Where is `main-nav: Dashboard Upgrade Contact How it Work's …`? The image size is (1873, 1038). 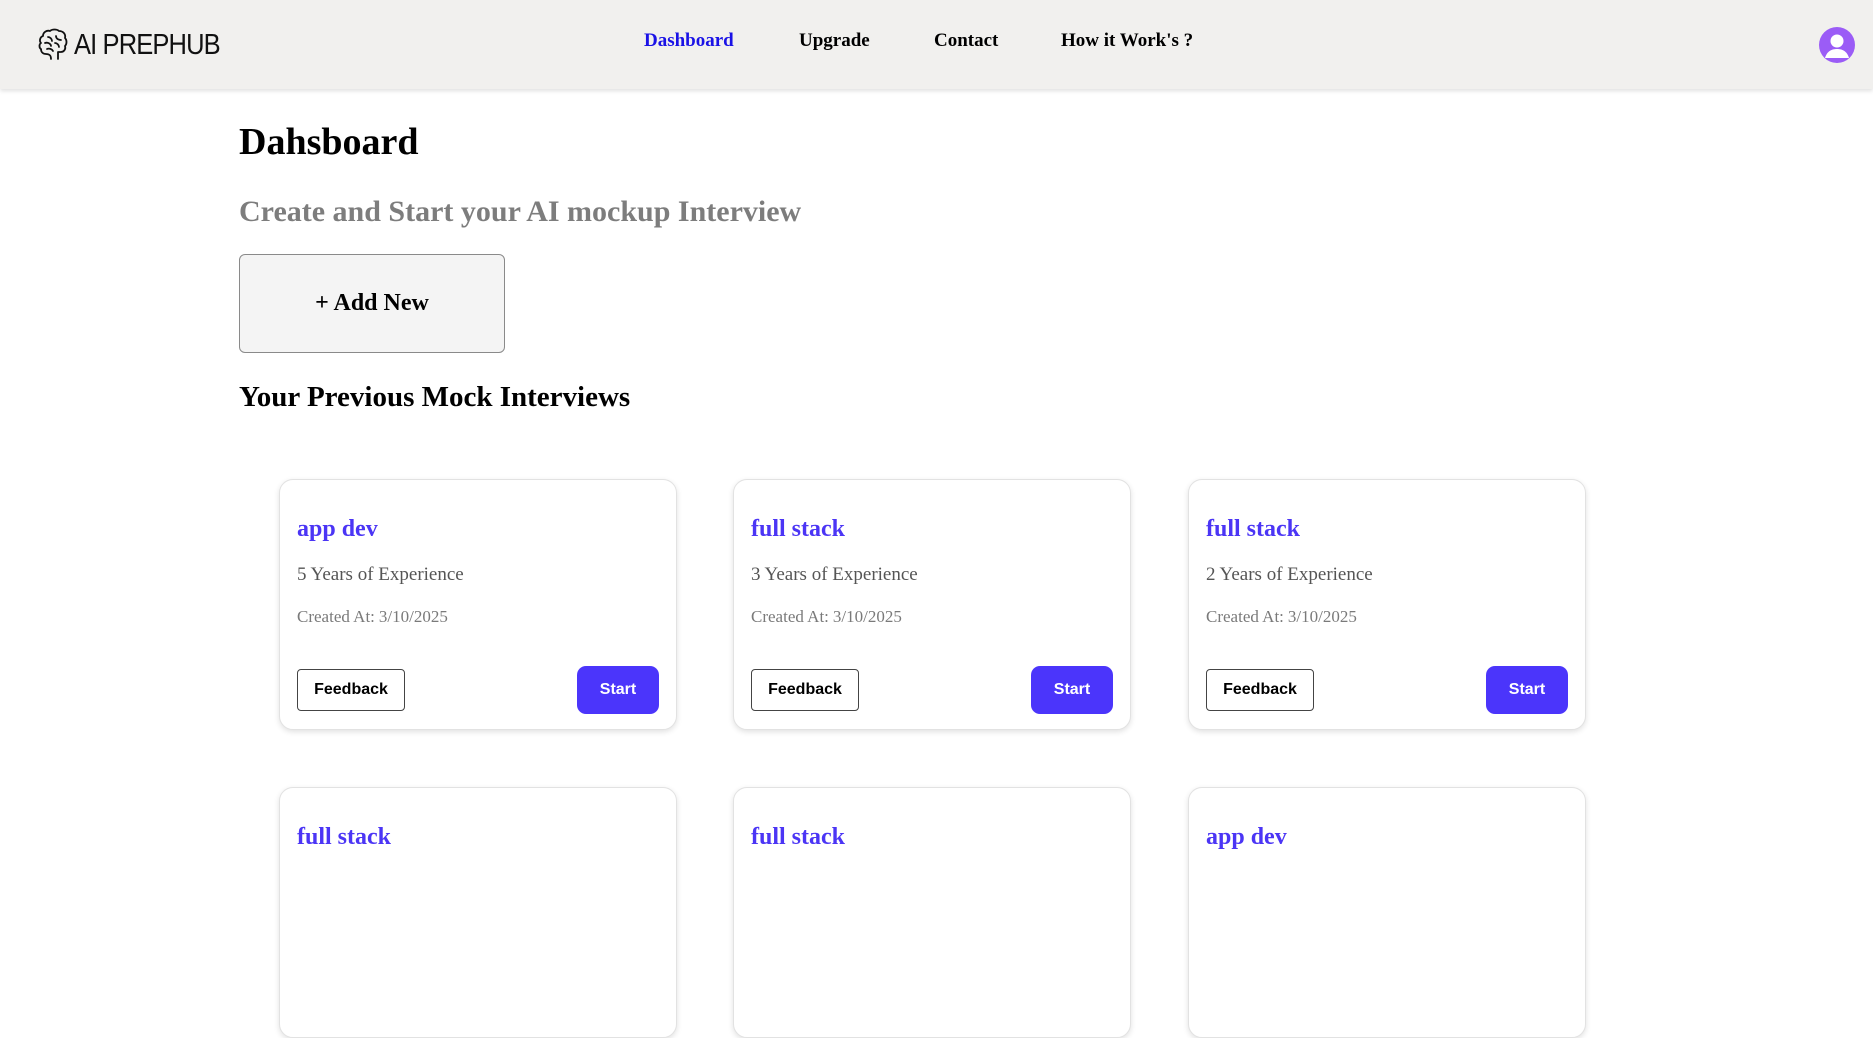
main-nav: Dashboard Upgrade Contact How it Work's … is located at coordinates (936, 42).